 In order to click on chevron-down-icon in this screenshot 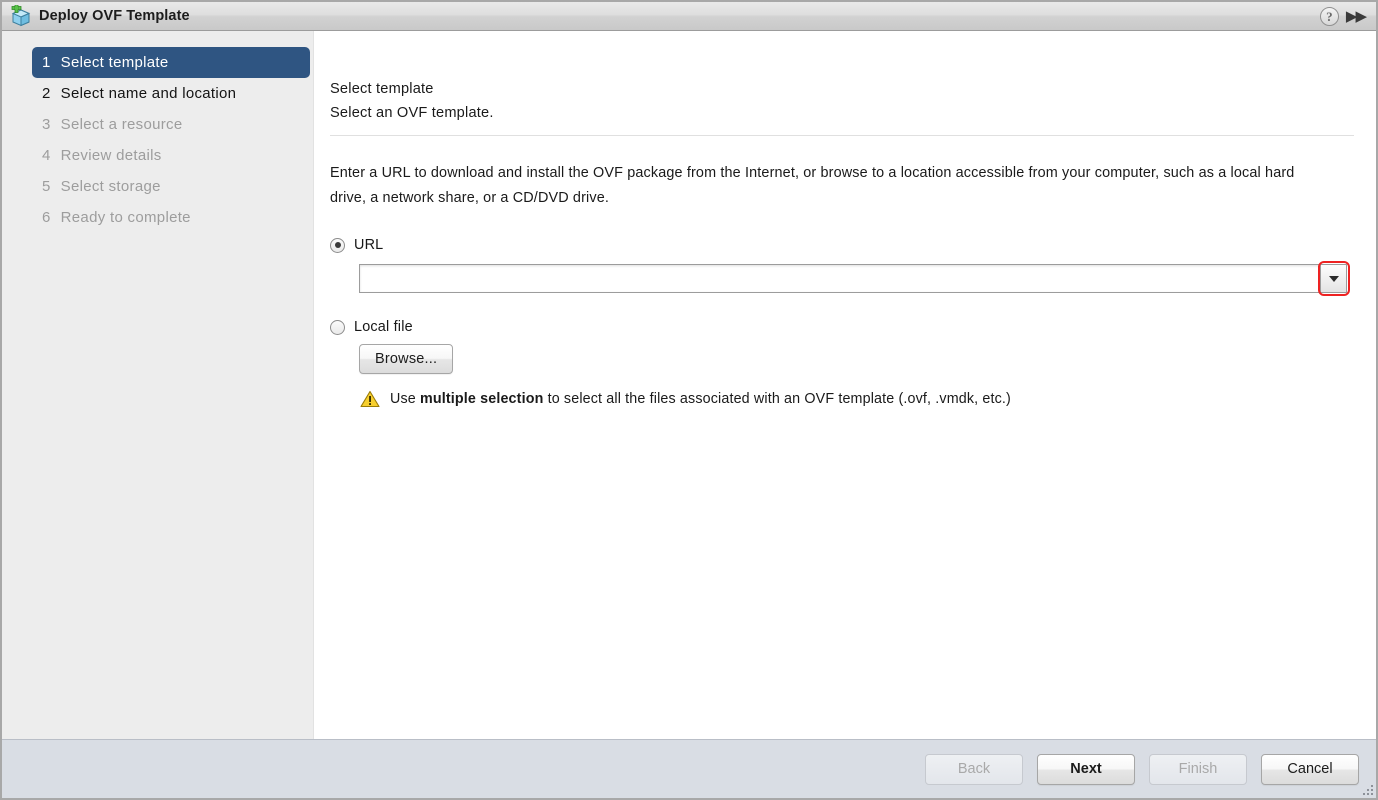, I will do `click(1333, 278)`.